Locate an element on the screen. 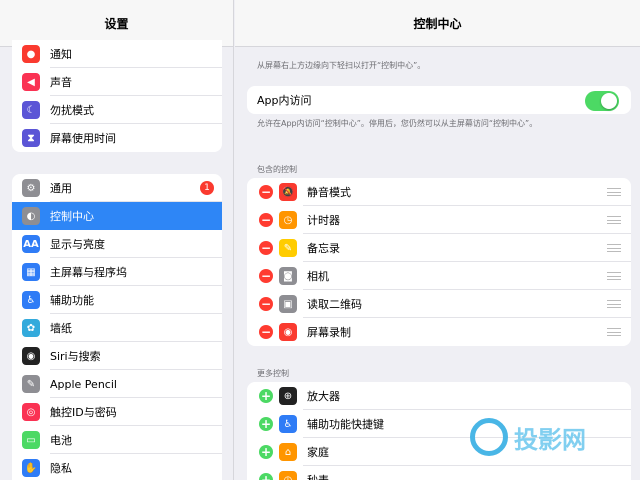 This screenshot has height=480, width=640. control-label: 计时器 is located at coordinates (323, 220).